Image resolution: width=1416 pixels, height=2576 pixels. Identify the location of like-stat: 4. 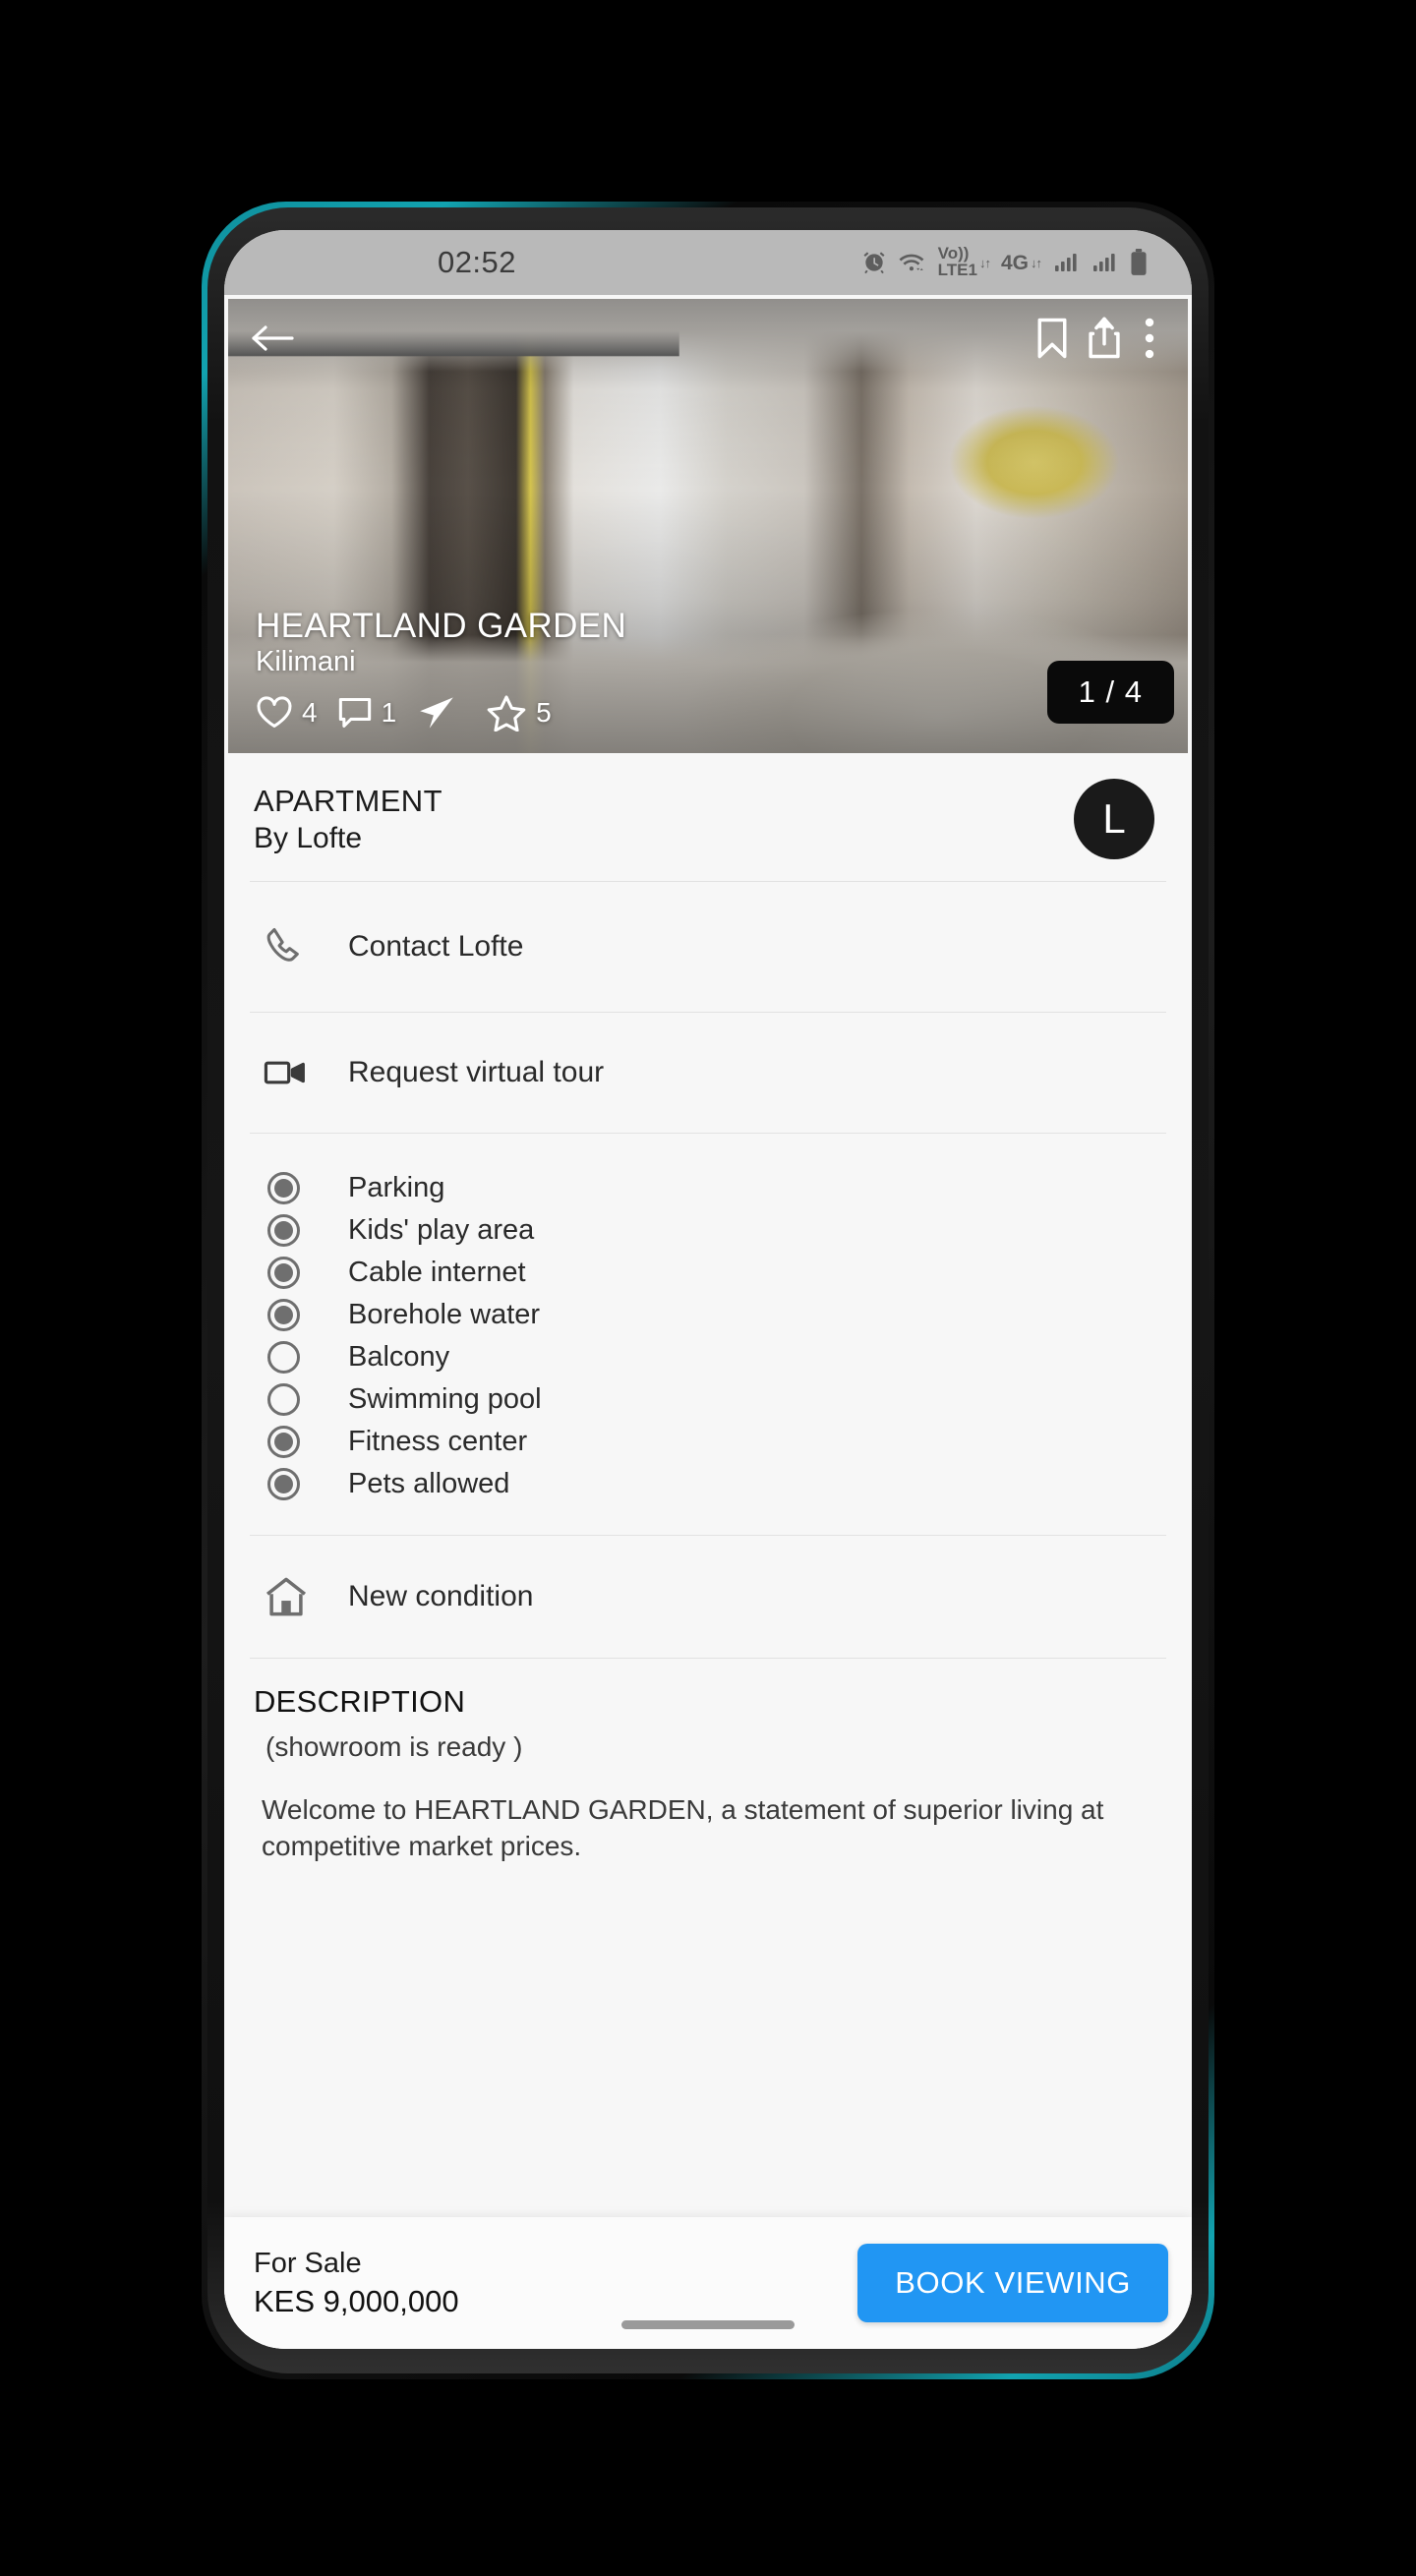
(287, 713).